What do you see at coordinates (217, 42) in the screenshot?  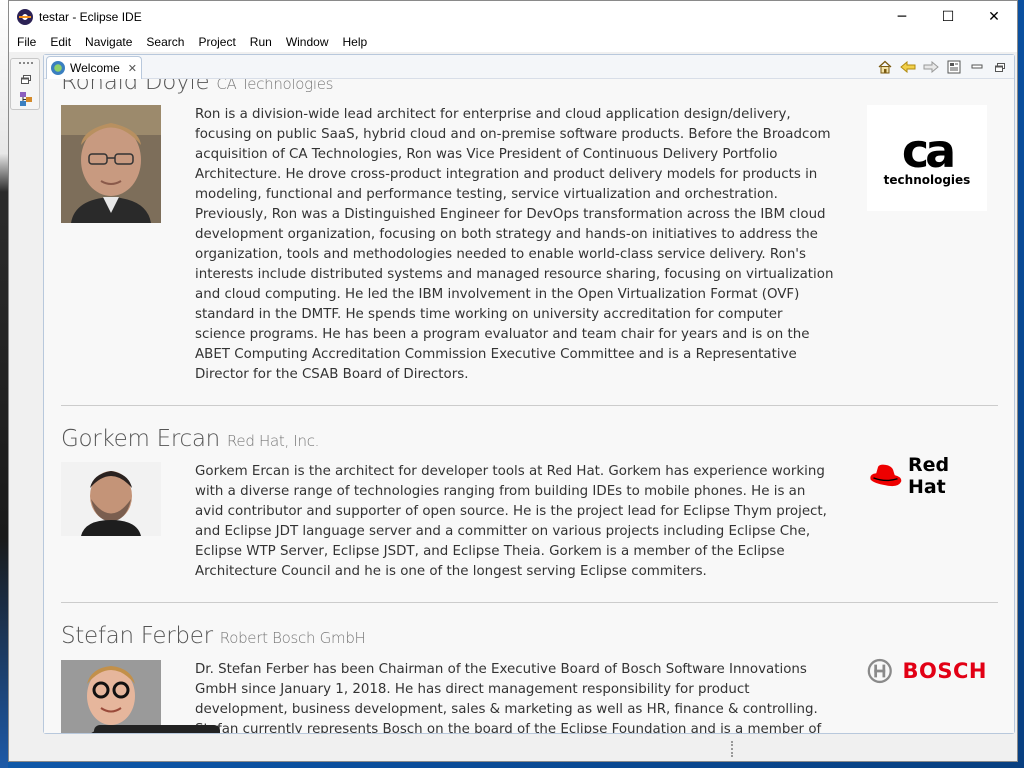 I see `menu-project: Project` at bounding box center [217, 42].